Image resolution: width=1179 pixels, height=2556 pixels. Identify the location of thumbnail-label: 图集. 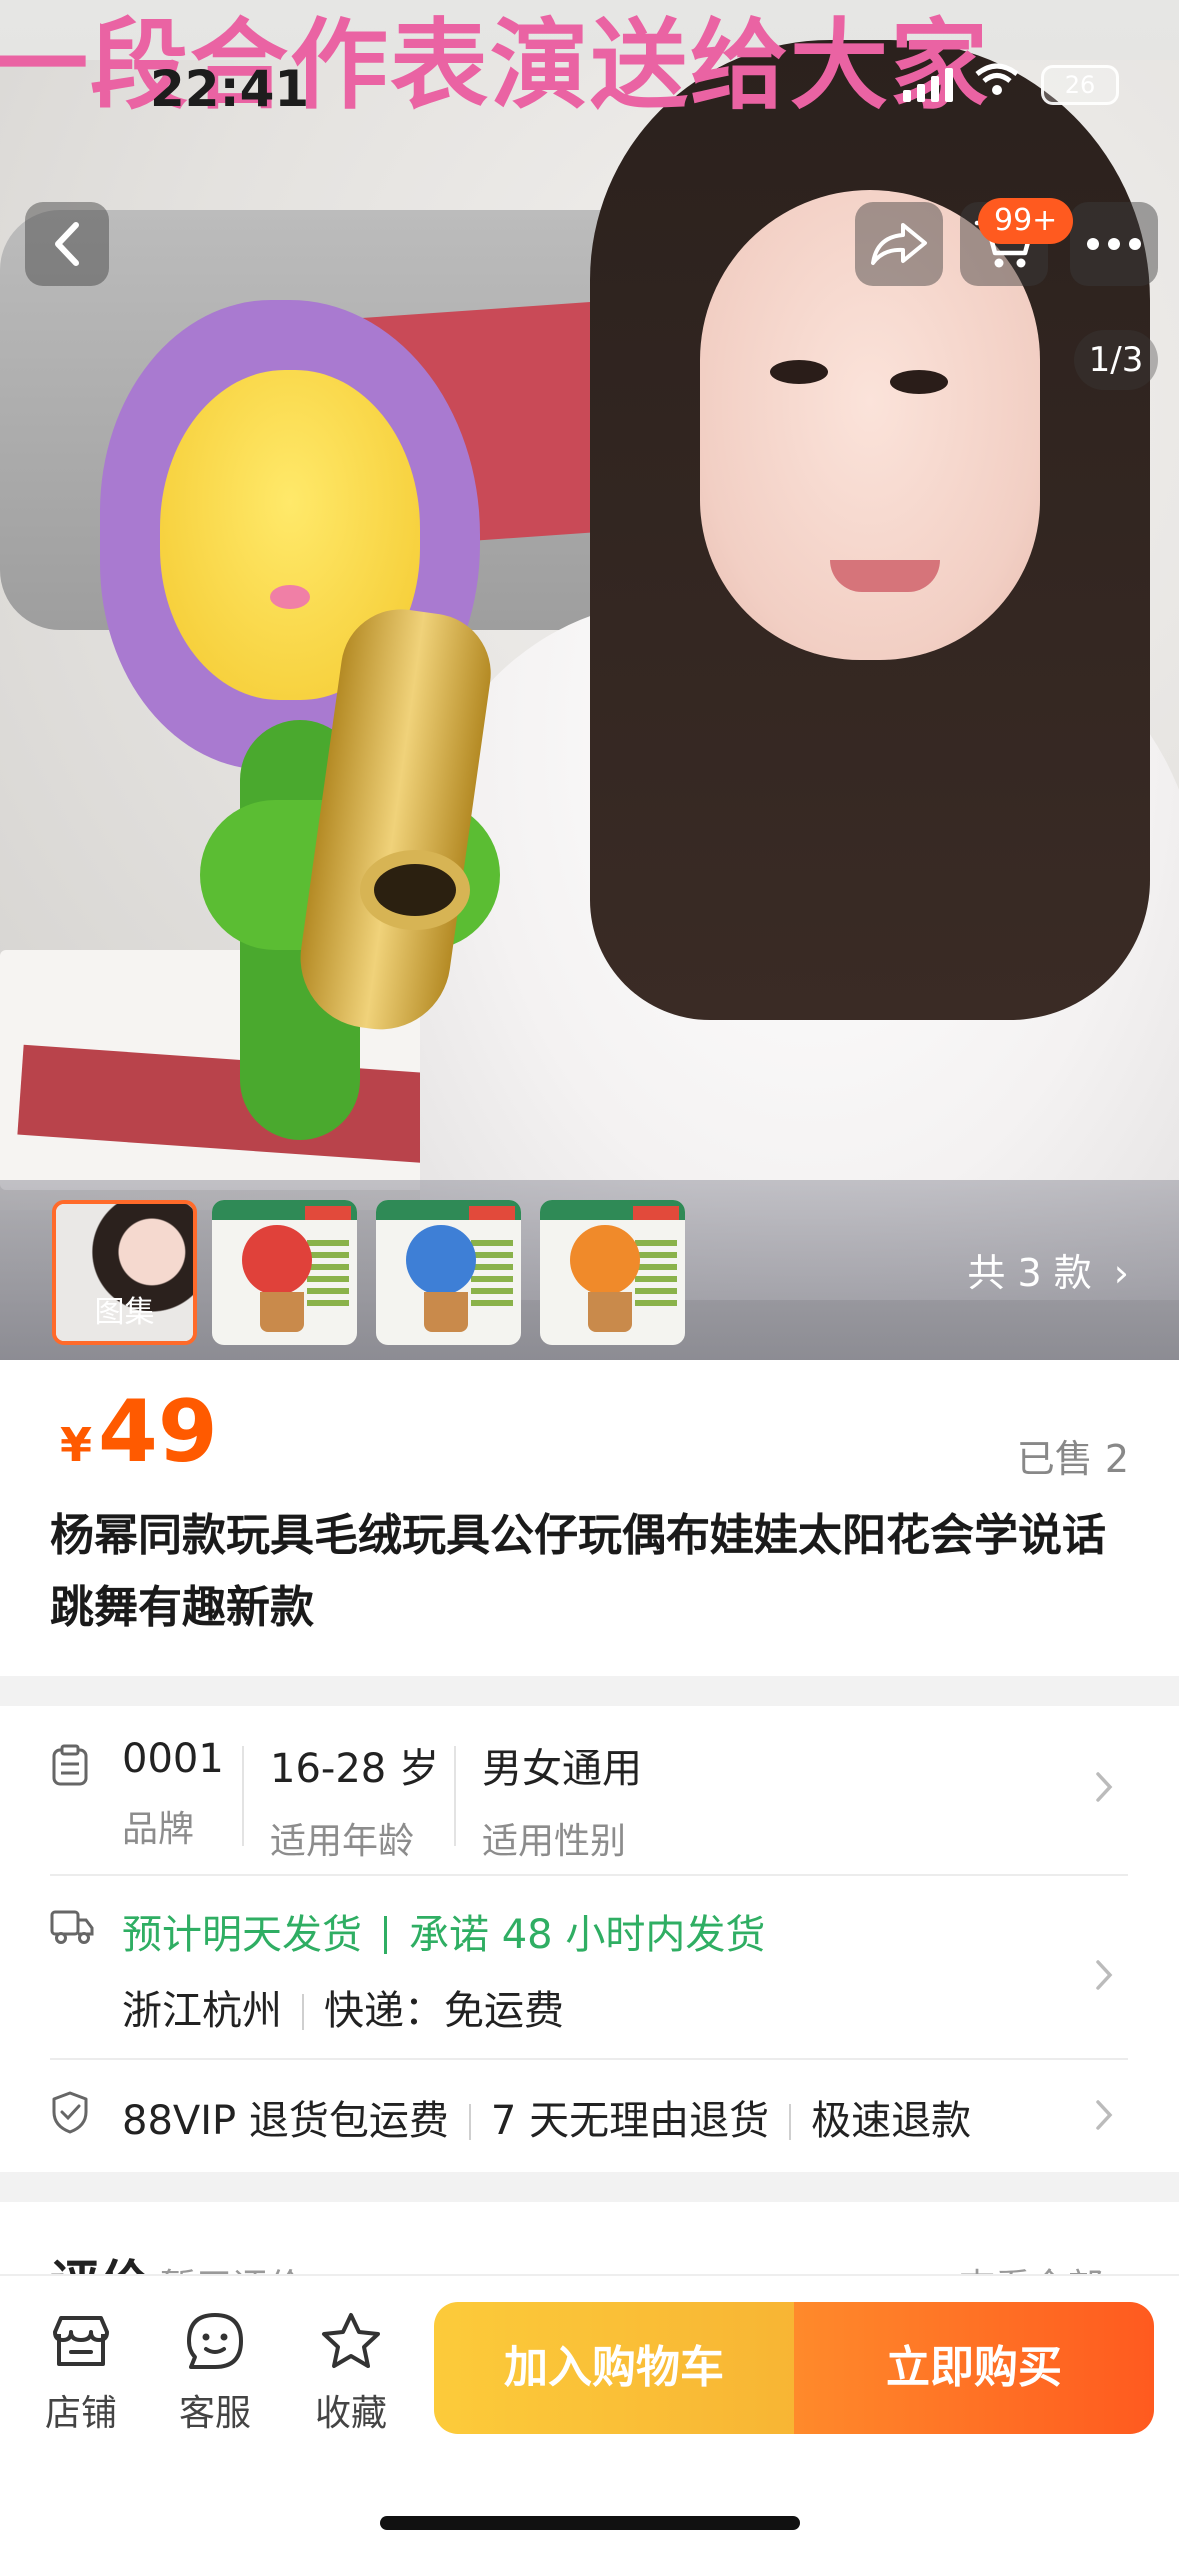
(124, 1312).